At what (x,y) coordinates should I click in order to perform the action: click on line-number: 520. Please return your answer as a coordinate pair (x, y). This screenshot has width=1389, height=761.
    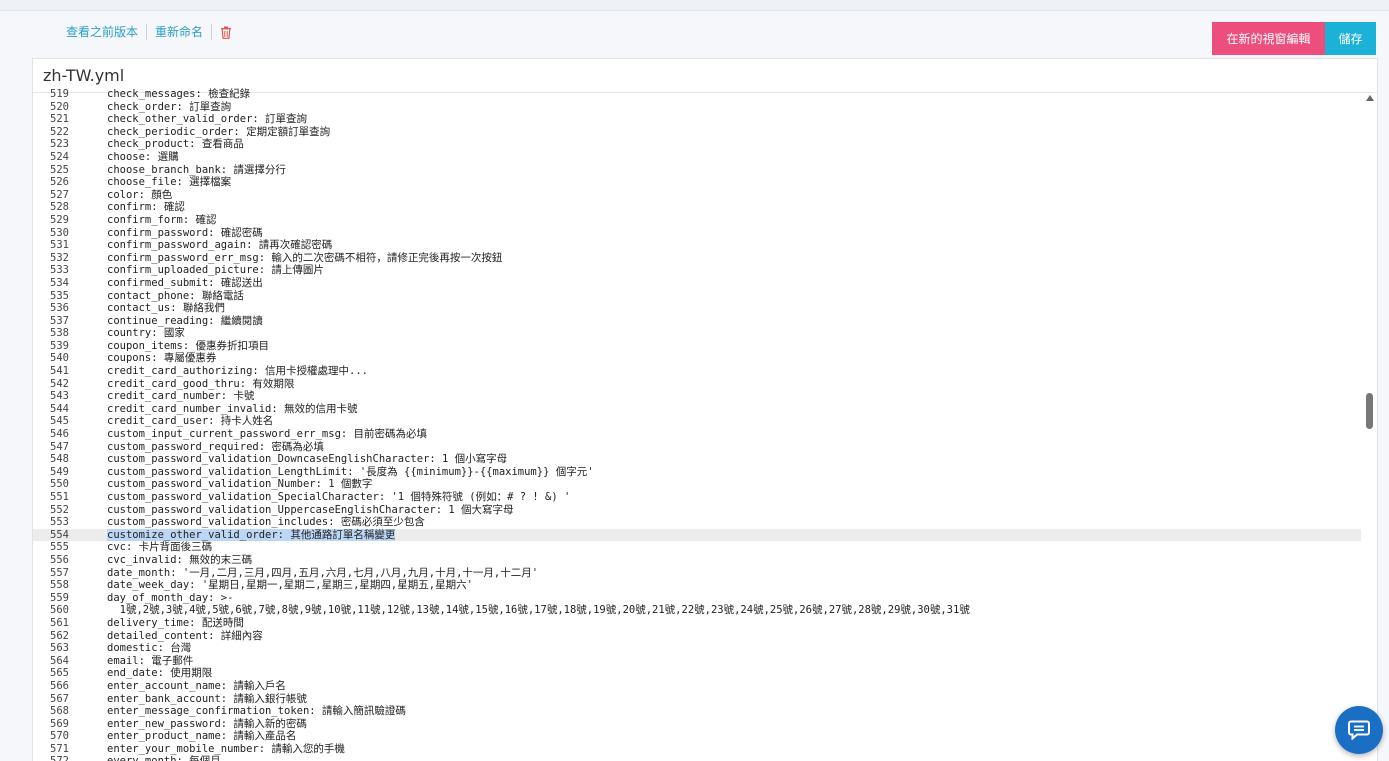
    Looking at the image, I should click on (59, 106).